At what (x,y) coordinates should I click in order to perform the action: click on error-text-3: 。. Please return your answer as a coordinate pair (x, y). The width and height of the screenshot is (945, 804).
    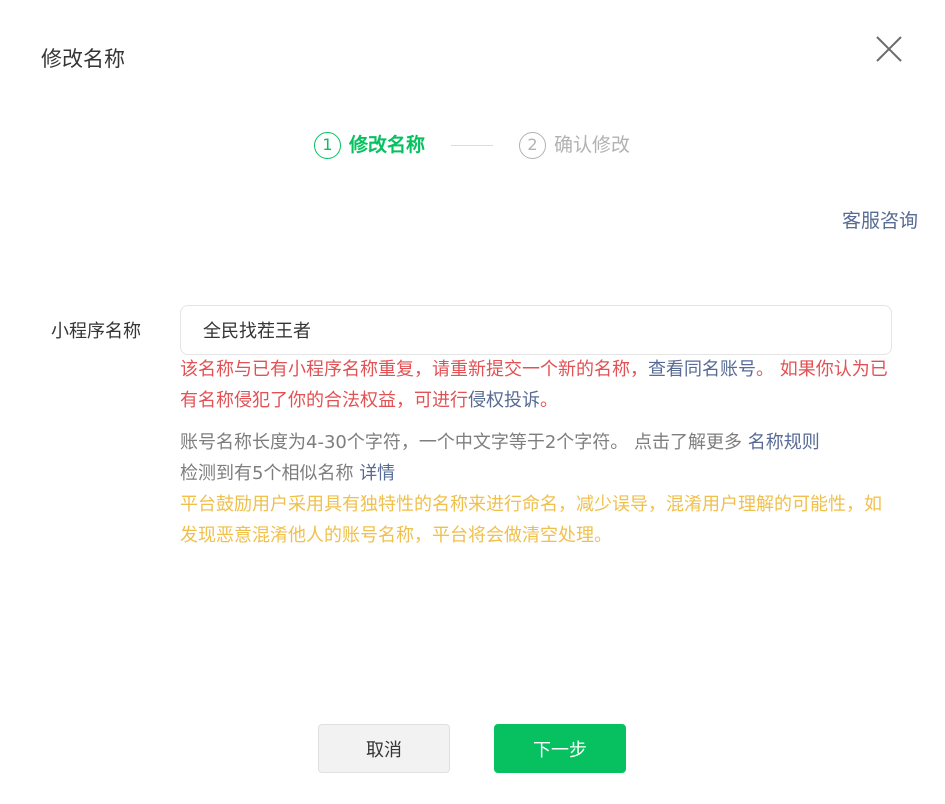
    Looking at the image, I should click on (549, 400).